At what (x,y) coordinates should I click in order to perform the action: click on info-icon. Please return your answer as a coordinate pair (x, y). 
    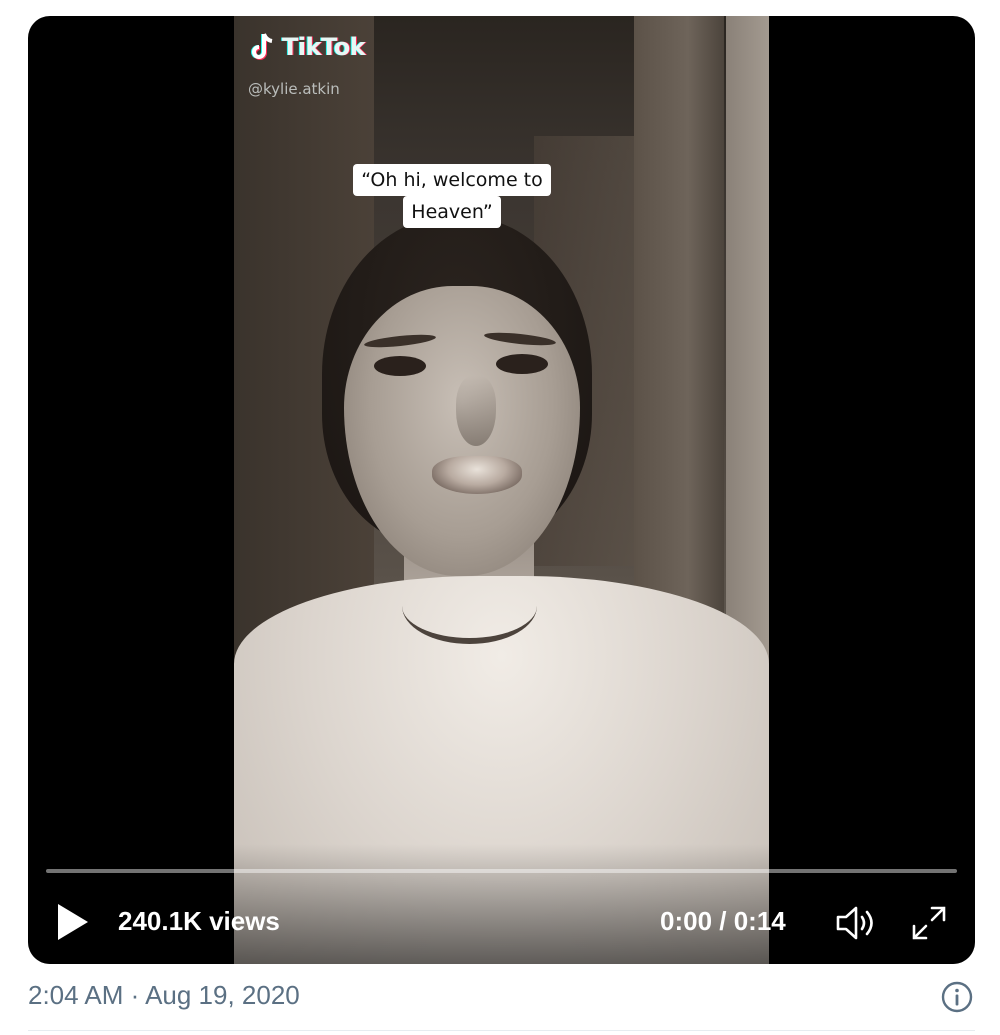
    Looking at the image, I should click on (957, 997).